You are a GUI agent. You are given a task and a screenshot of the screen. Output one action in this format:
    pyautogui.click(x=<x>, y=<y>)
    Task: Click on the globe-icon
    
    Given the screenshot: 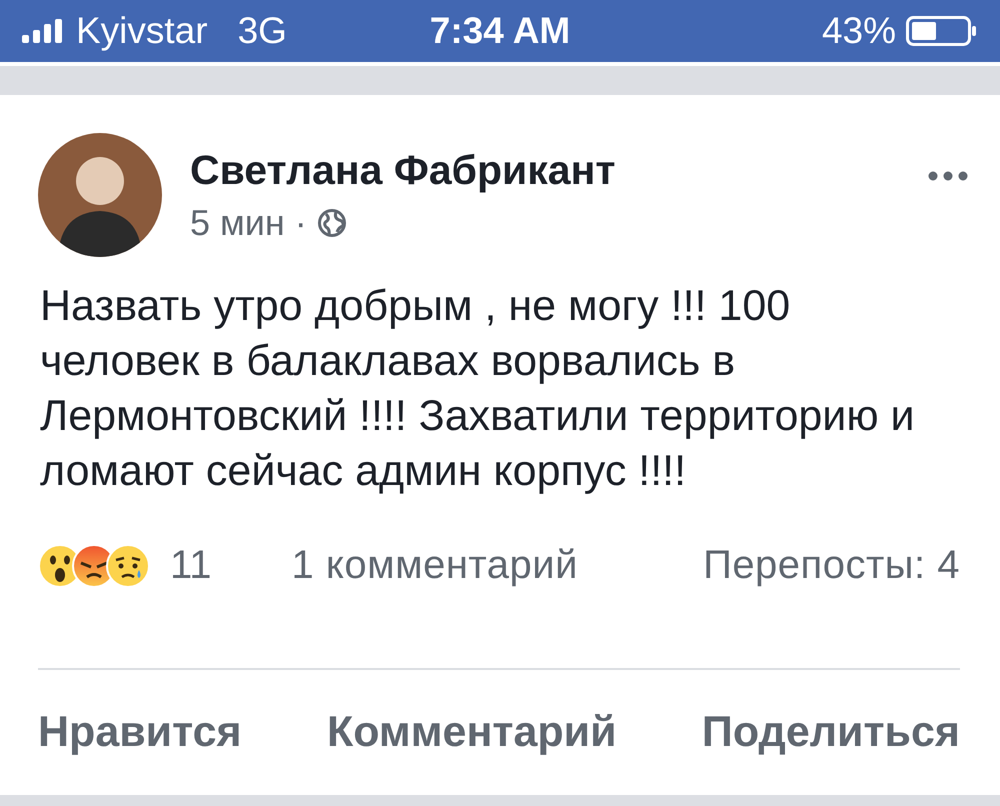 What is the action you would take?
    pyautogui.click(x=331, y=223)
    